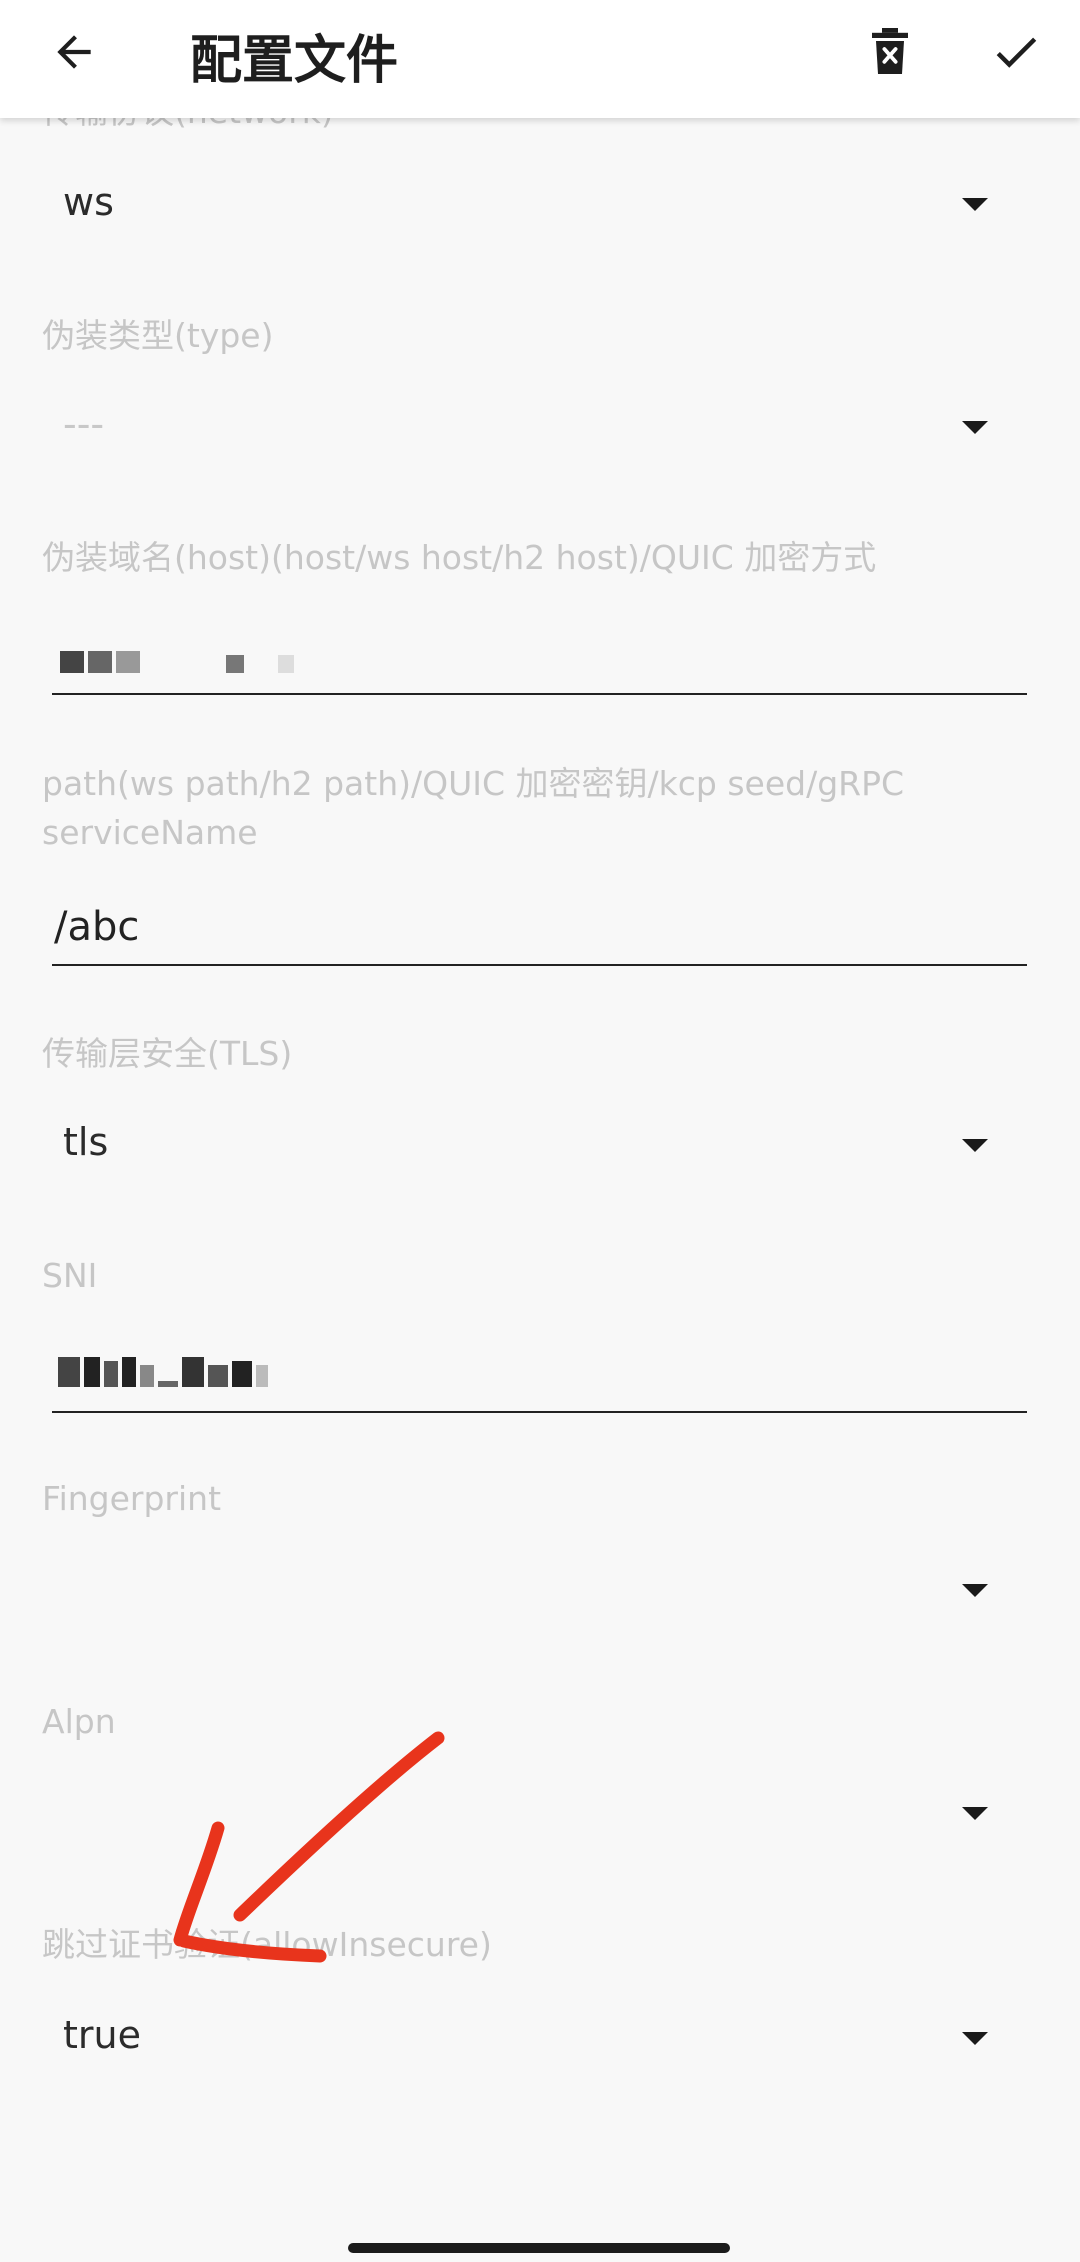 The image size is (1080, 2262). I want to click on tls-dropdown-icon, so click(975, 1145).